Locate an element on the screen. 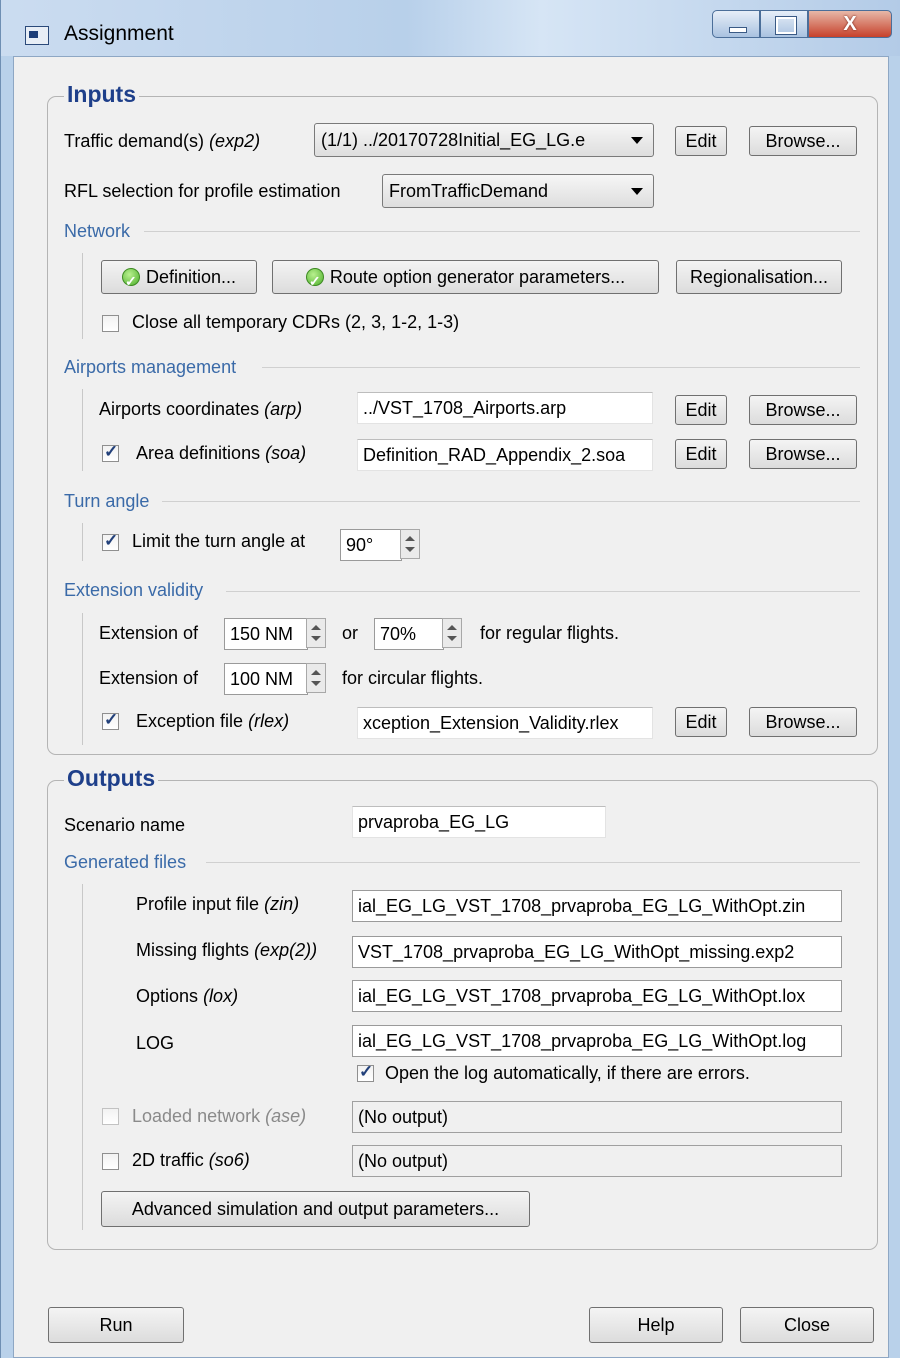  turn-angle-input: 90° is located at coordinates (371, 545).